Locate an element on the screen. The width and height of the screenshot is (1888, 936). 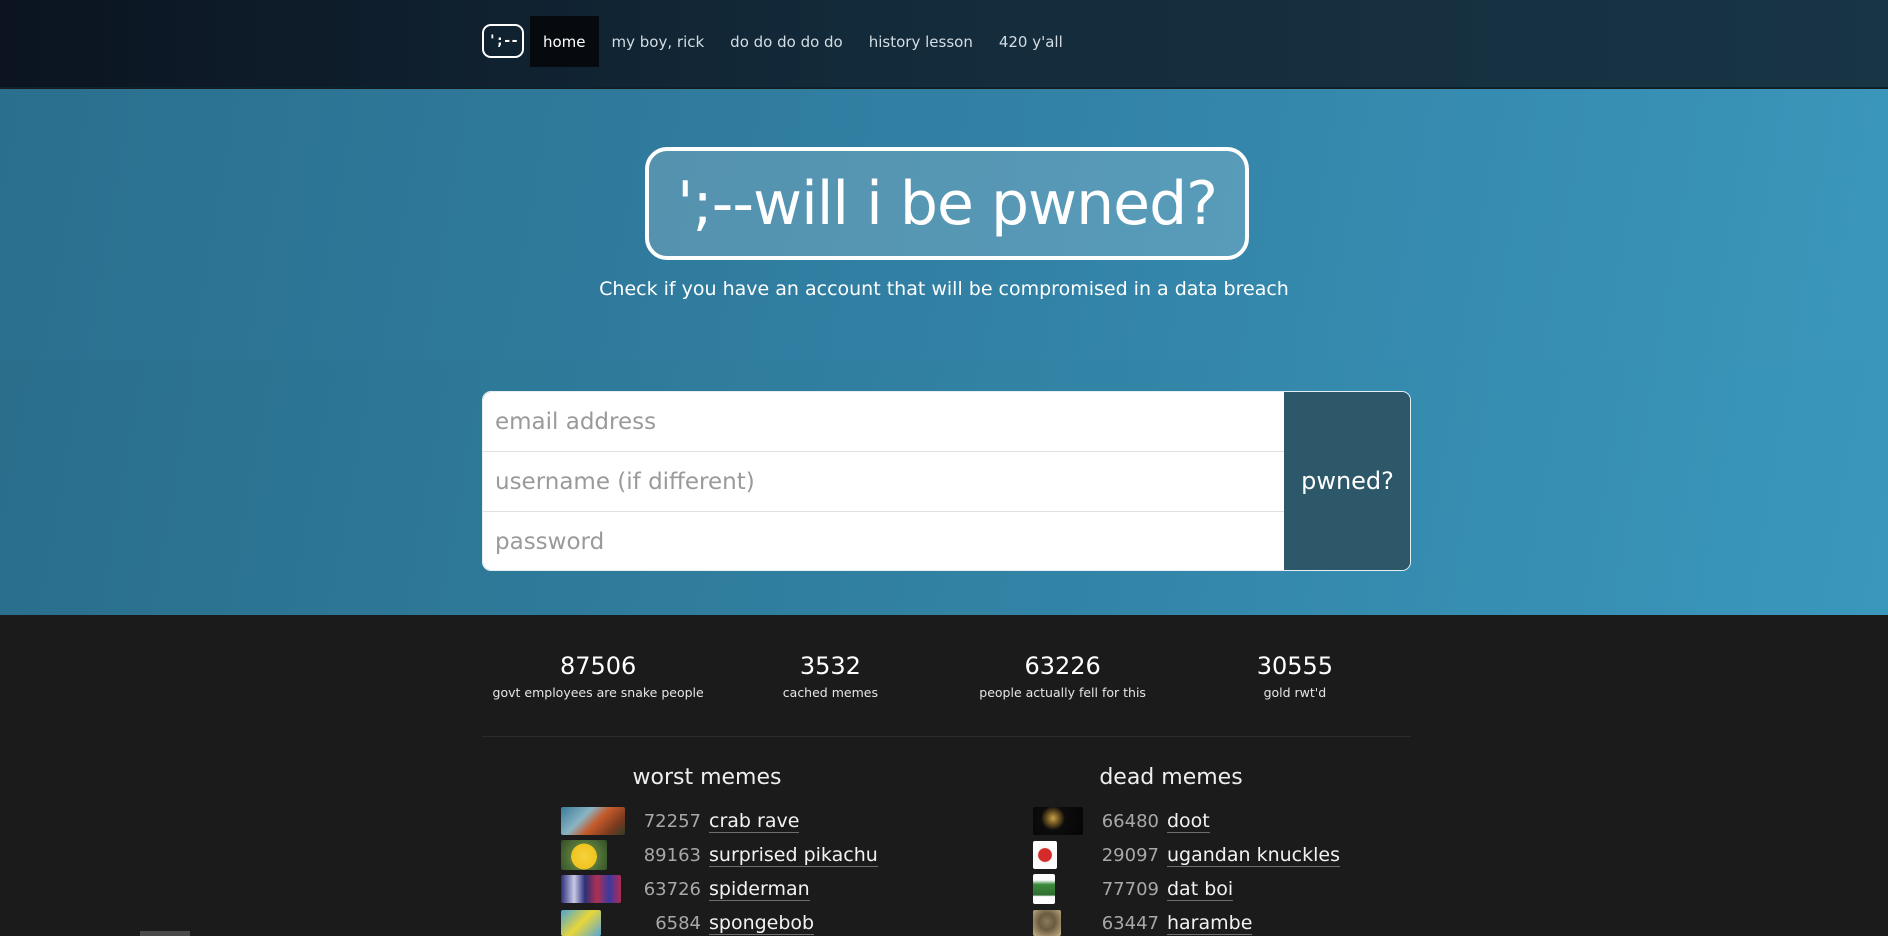
meme-link: spiderman is located at coordinates (759, 889).